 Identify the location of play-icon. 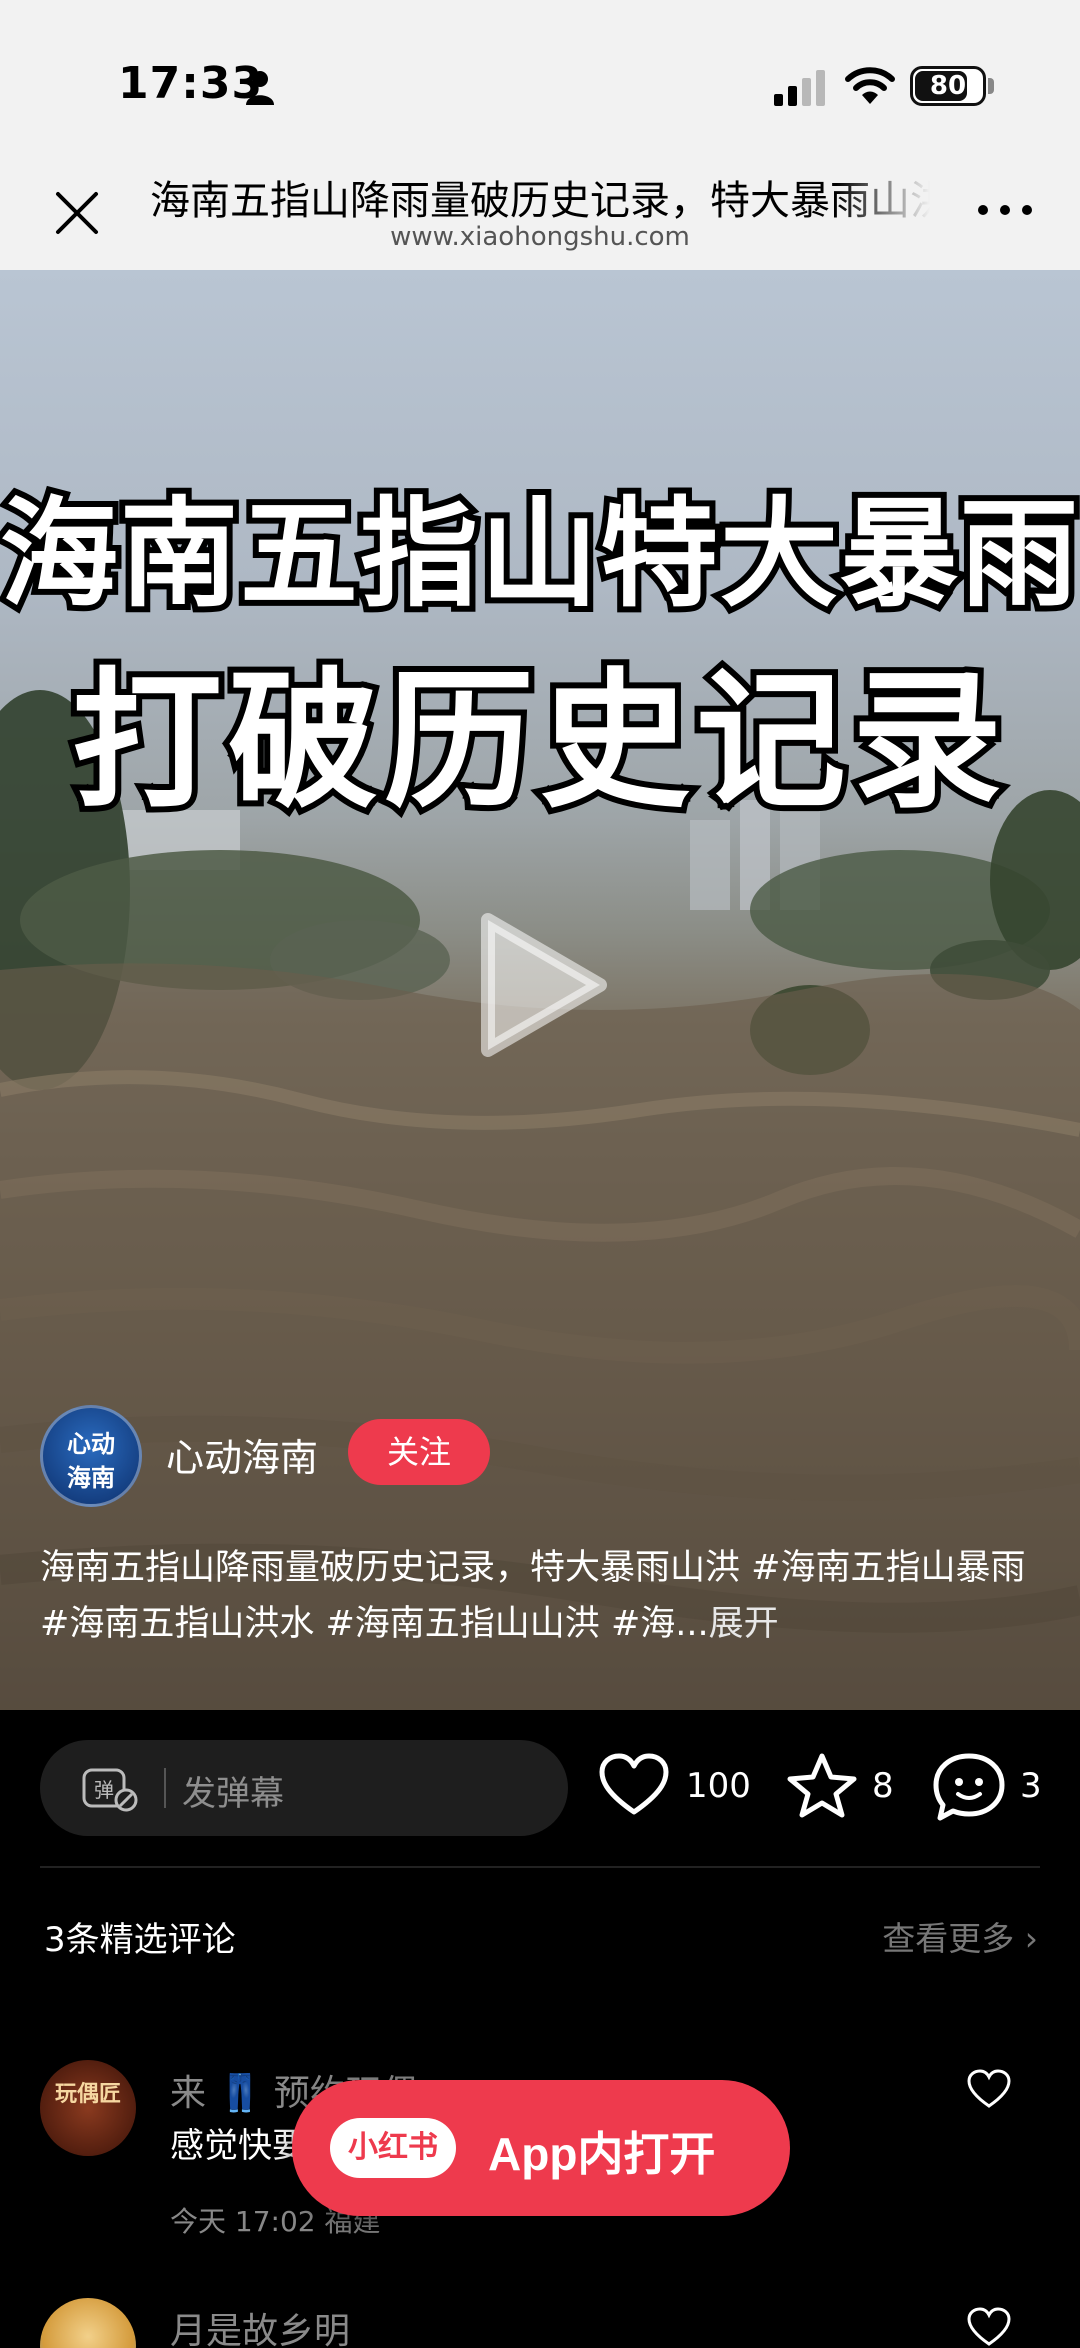
(540, 985).